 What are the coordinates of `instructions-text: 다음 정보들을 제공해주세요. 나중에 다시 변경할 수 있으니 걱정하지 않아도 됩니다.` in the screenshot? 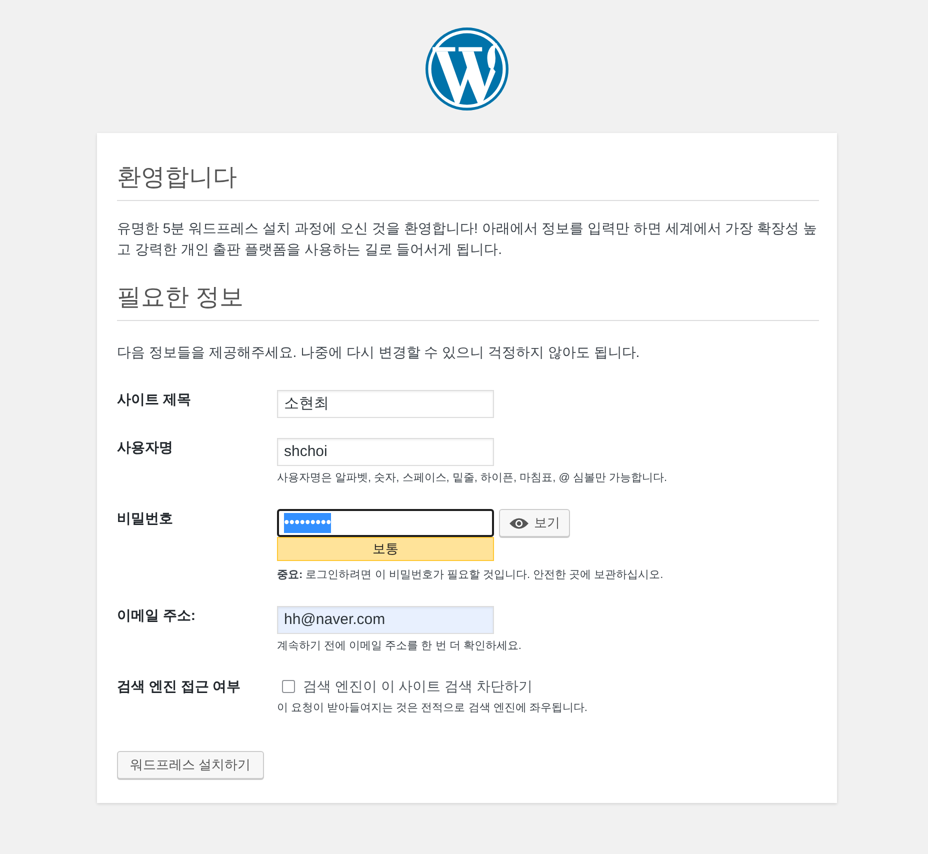 It's located at (379, 352).